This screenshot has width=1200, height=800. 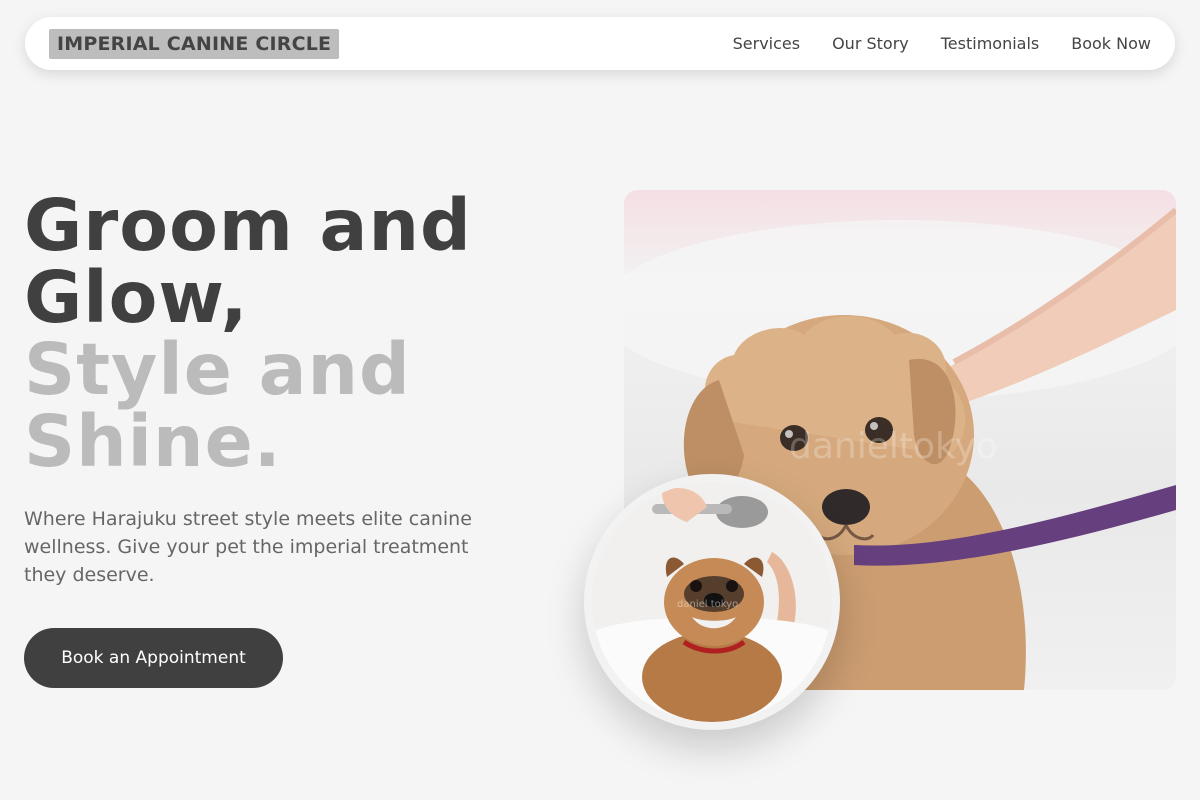 What do you see at coordinates (766, 43) in the screenshot?
I see `nav-link-services: Services` at bounding box center [766, 43].